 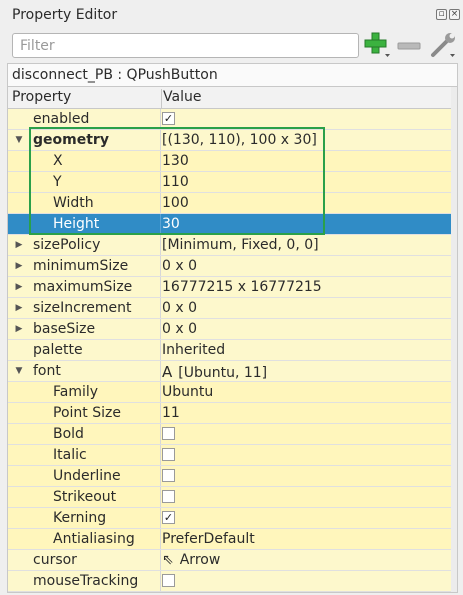 What do you see at coordinates (175, 161) in the screenshot?
I see `prop-value: 130` at bounding box center [175, 161].